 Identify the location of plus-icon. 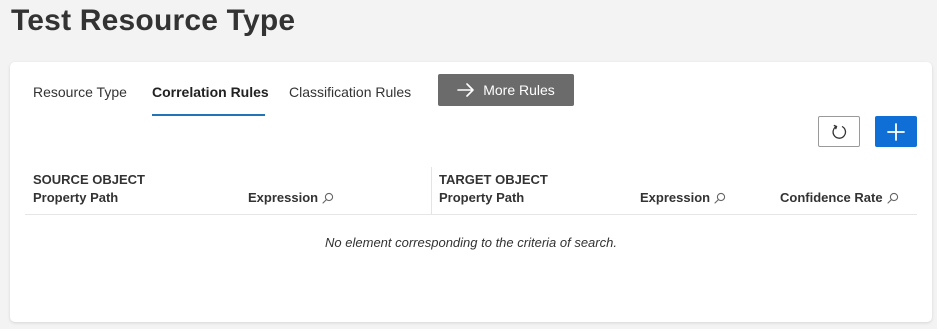
(896, 131).